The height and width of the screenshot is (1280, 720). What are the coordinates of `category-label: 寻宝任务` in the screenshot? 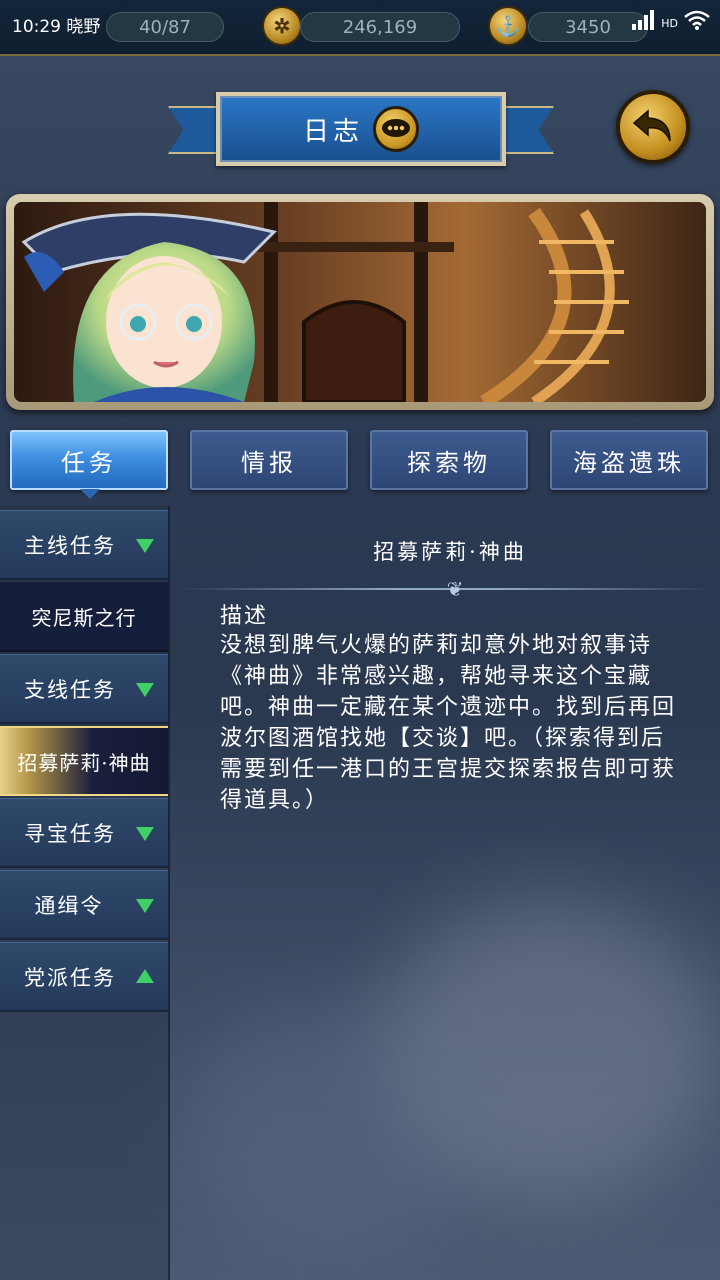 It's located at (70, 833).